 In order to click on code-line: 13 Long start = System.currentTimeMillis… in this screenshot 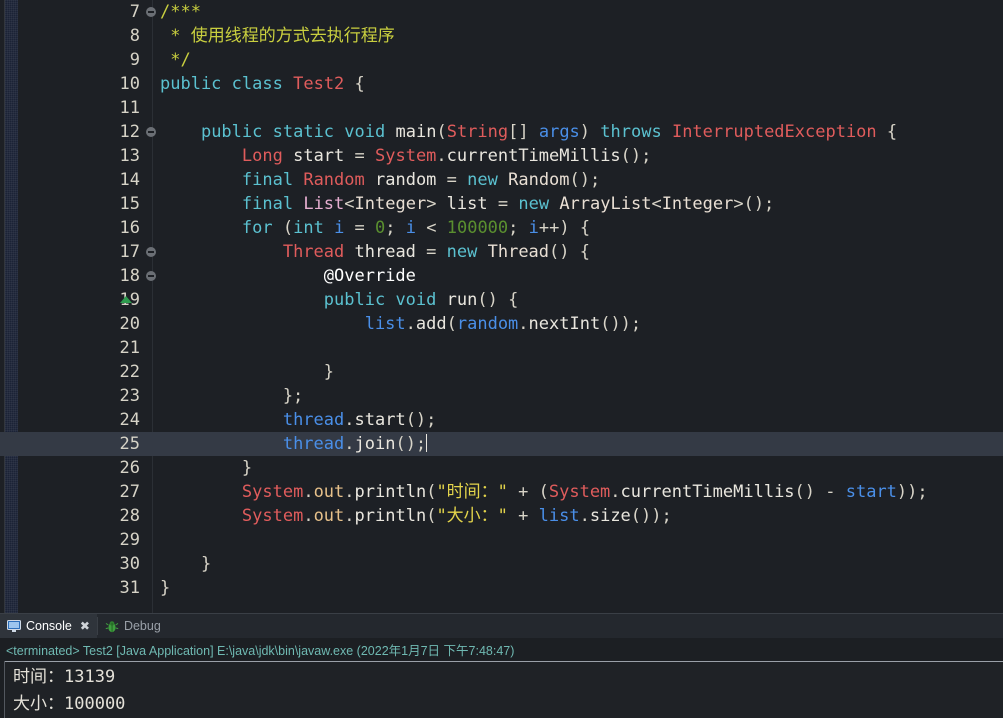, I will do `click(501, 156)`.